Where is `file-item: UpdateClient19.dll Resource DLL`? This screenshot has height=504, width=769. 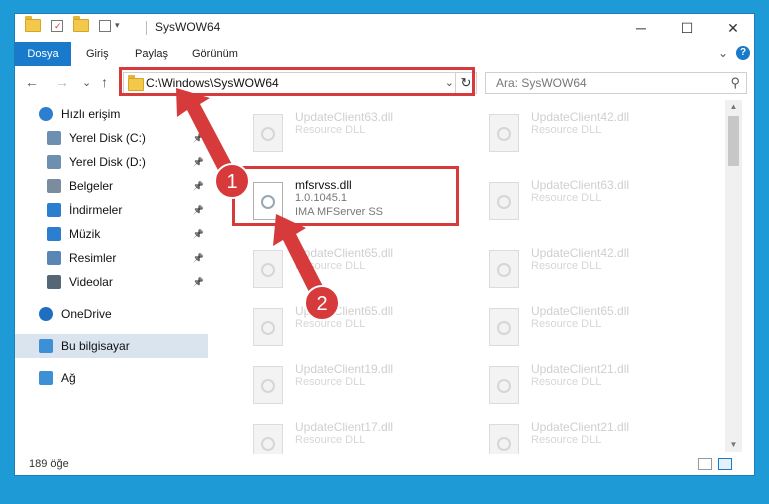
file-item: UpdateClient19.dll Resource DLL is located at coordinates (363, 387).